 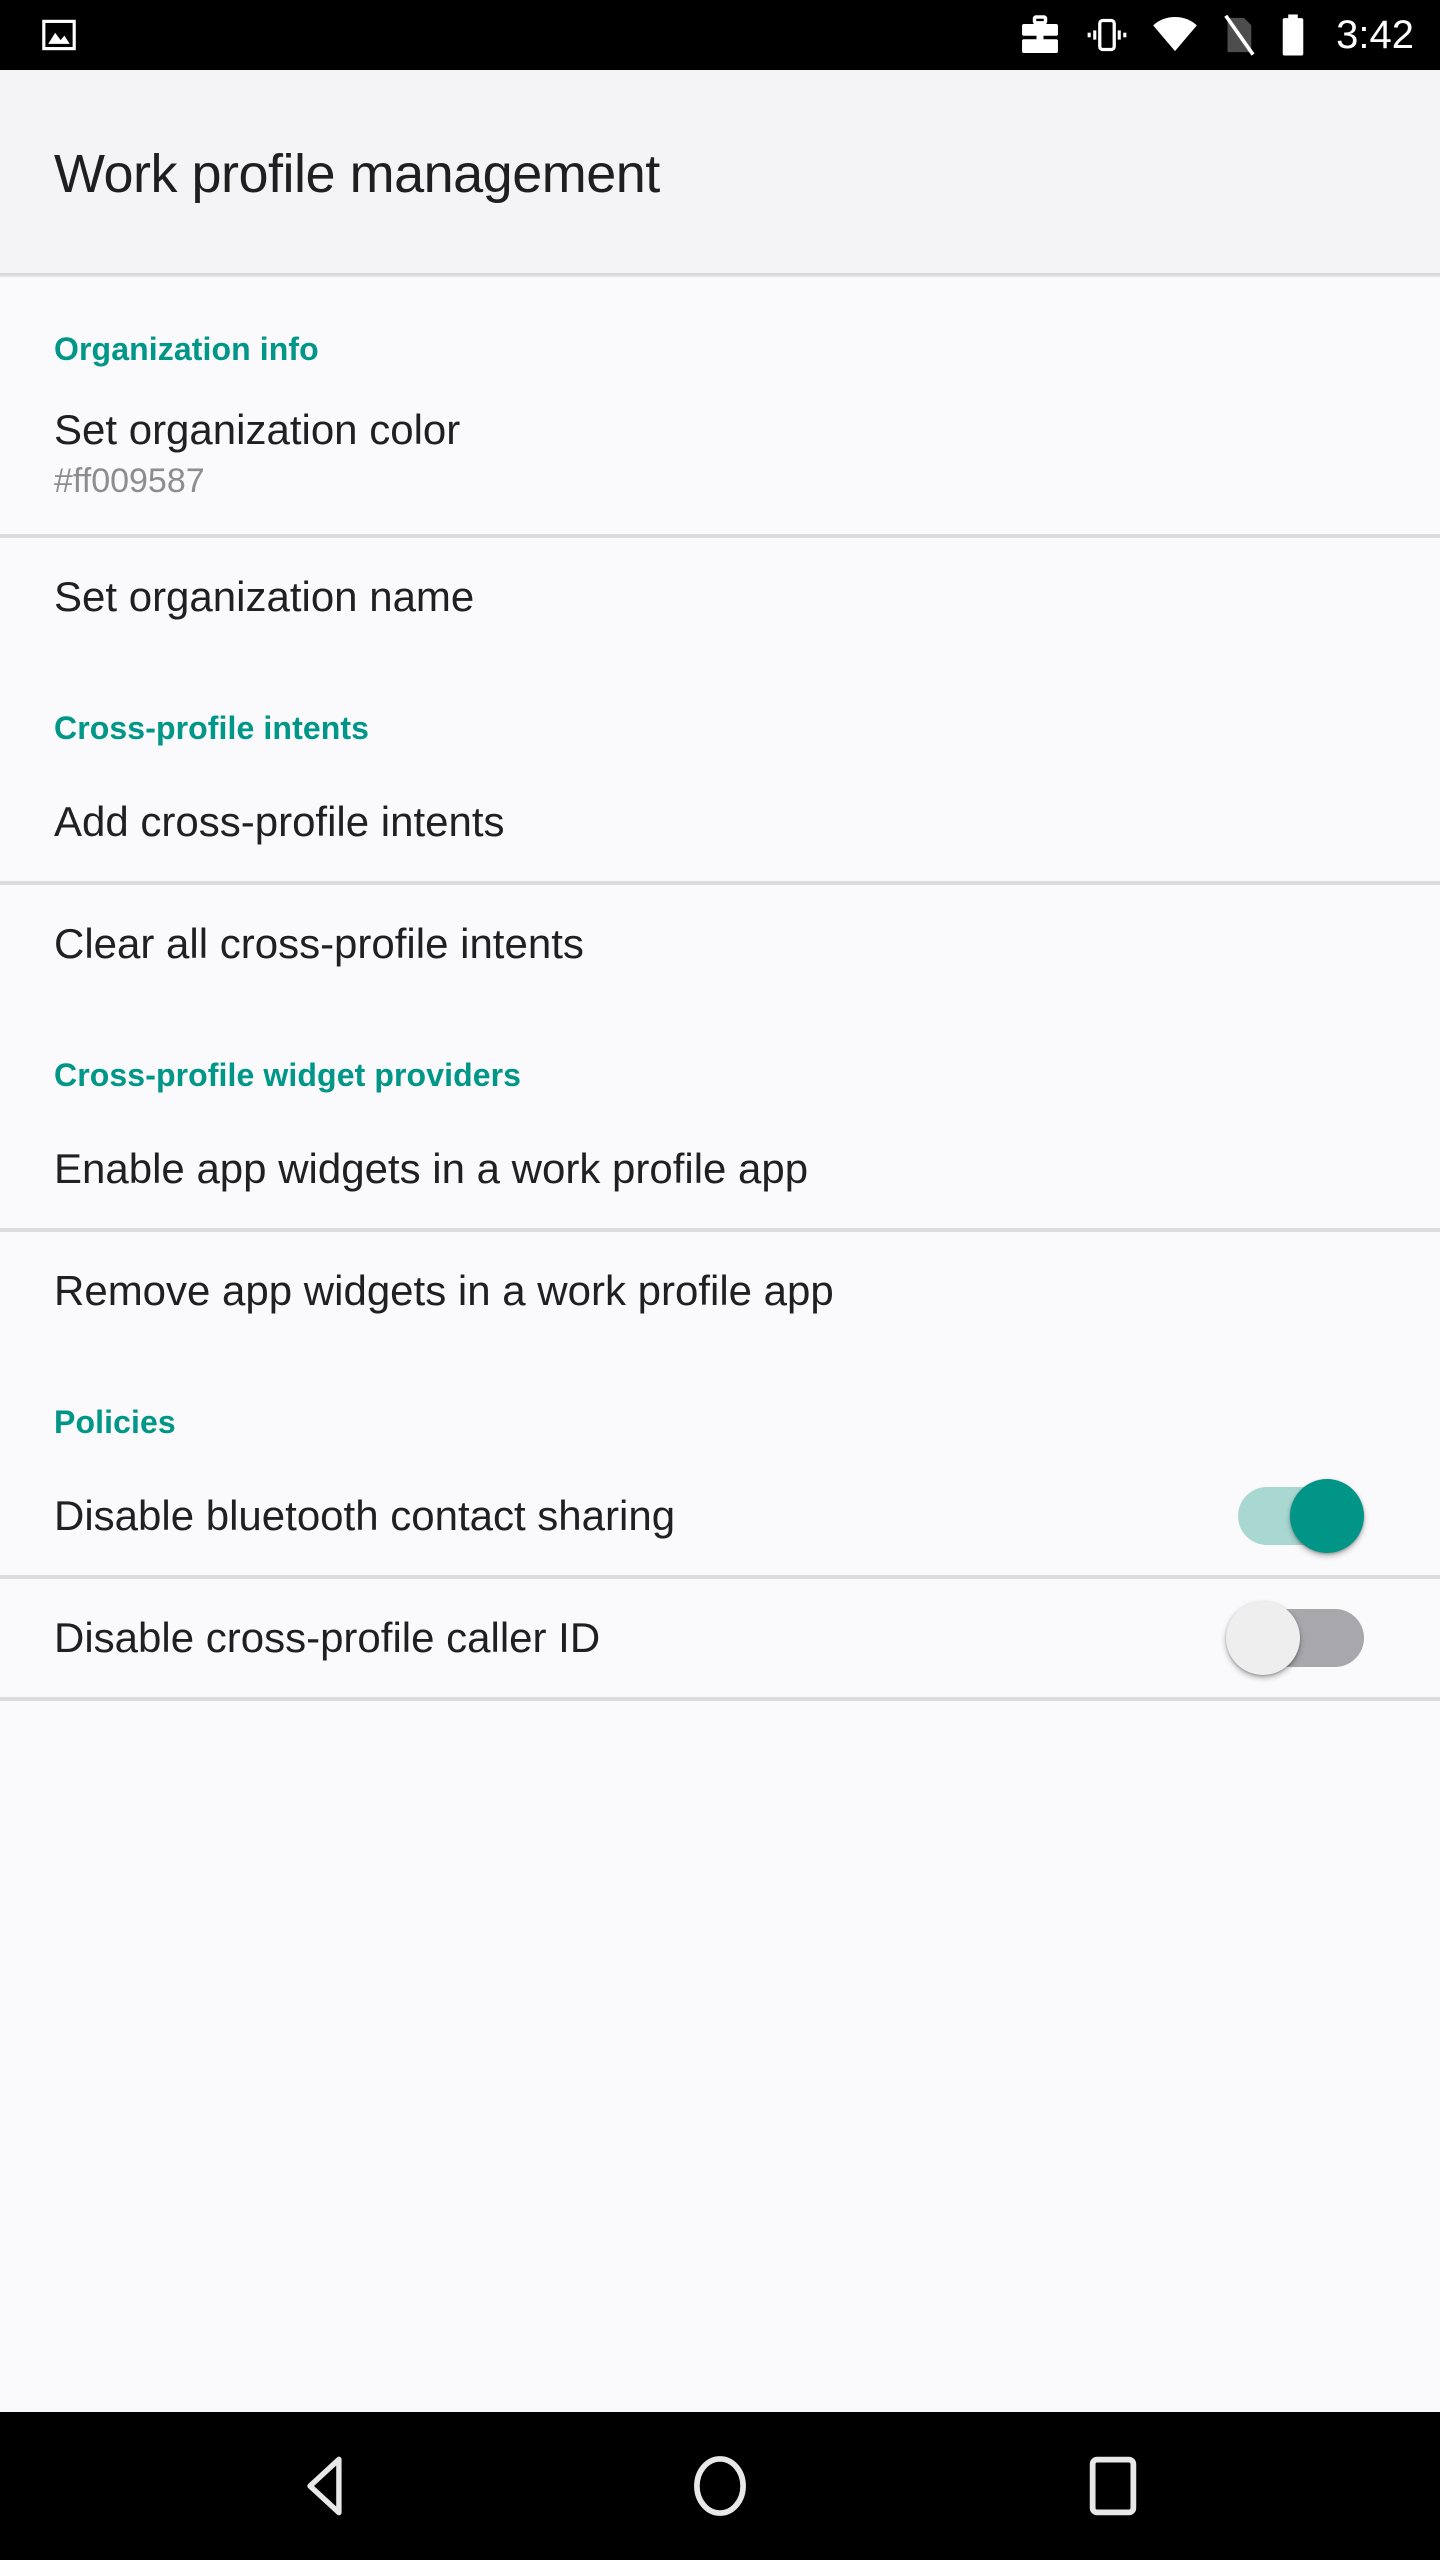 What do you see at coordinates (264, 597) in the screenshot?
I see `list-item-title: Set organization name` at bounding box center [264, 597].